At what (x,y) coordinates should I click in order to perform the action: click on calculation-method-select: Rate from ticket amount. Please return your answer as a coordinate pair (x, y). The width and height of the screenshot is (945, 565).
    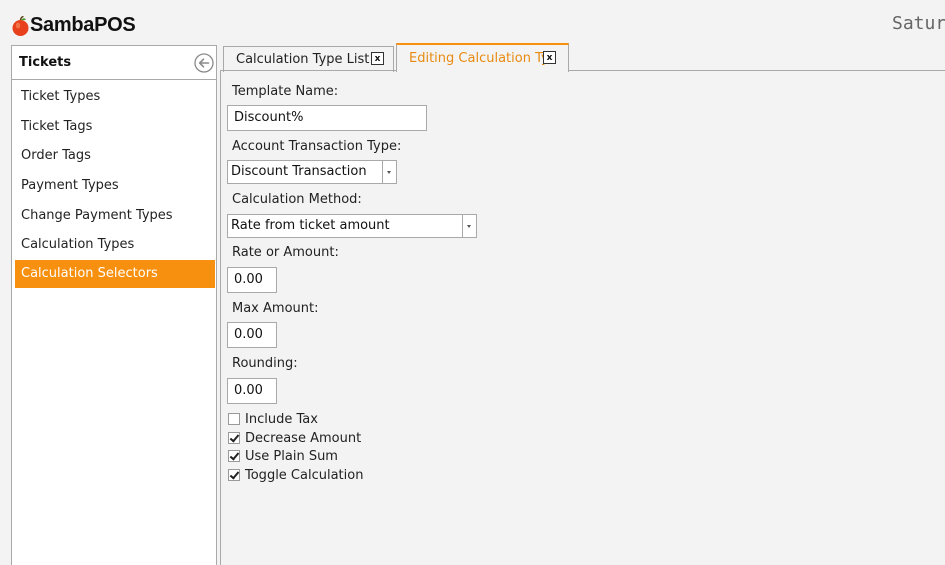
    Looking at the image, I should click on (352, 226).